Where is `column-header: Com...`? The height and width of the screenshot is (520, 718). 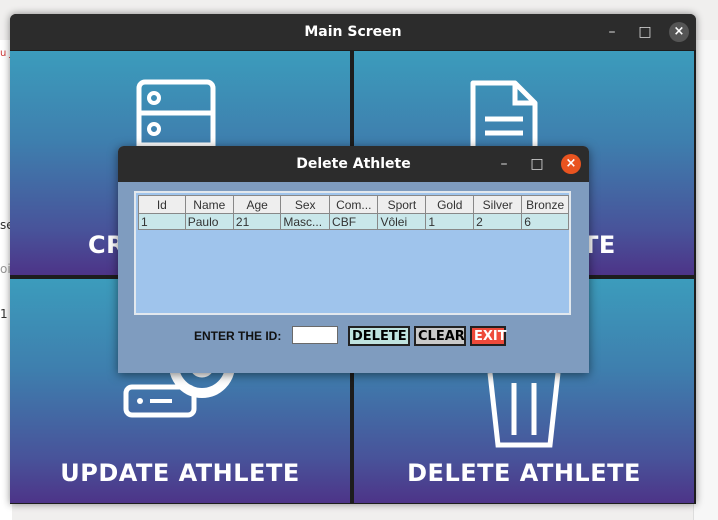 column-header: Com... is located at coordinates (354, 204).